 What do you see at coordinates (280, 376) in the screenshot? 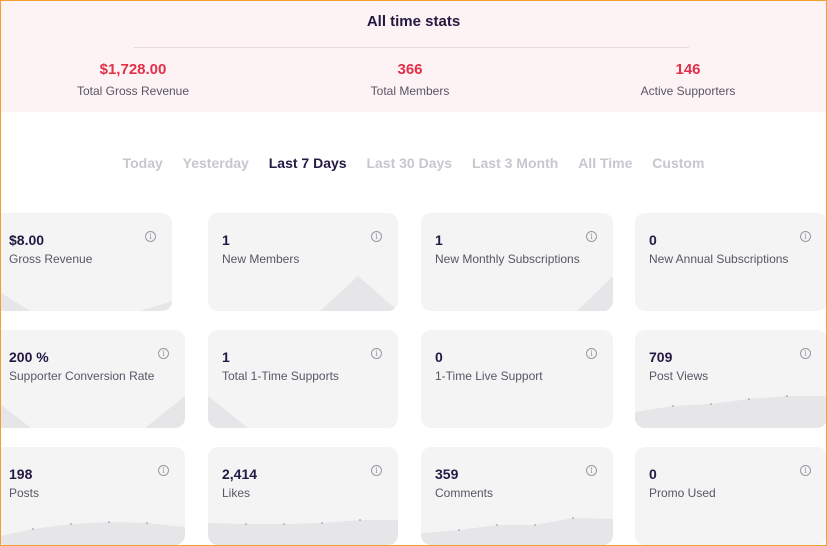
I see `card-label: Total 1-Time Supports` at bounding box center [280, 376].